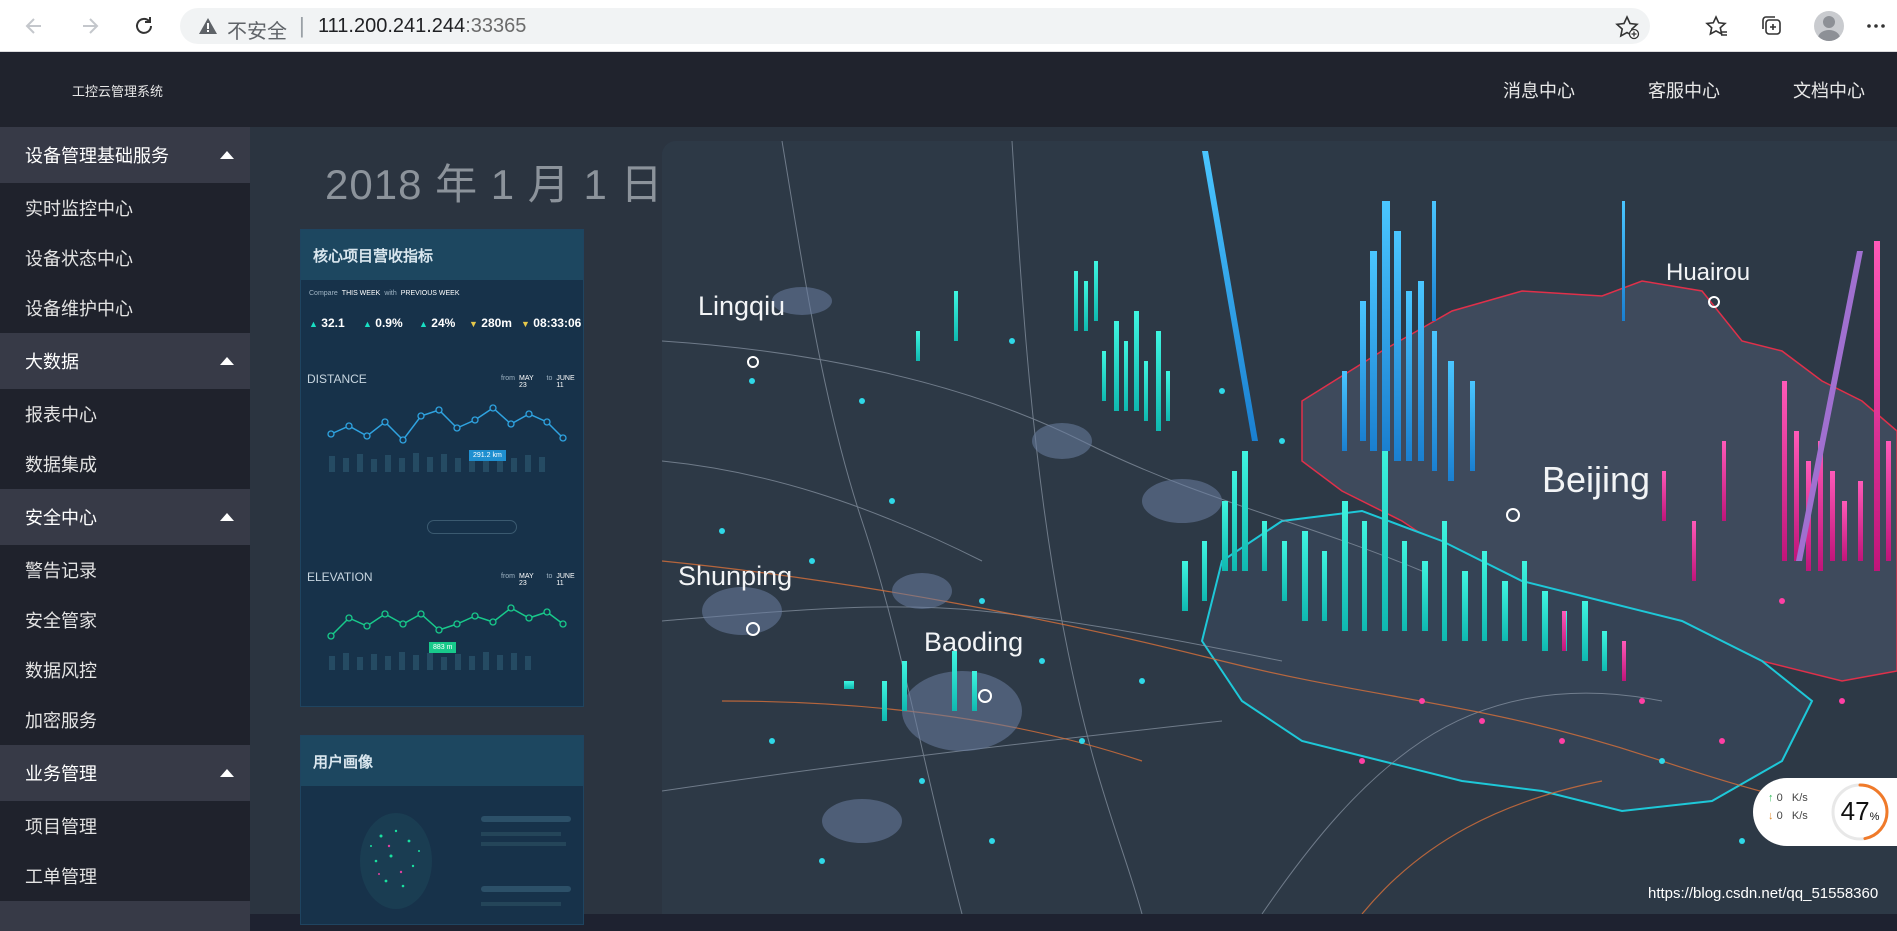 Image resolution: width=1897 pixels, height=931 pixels. I want to click on reload-icon, so click(144, 26).